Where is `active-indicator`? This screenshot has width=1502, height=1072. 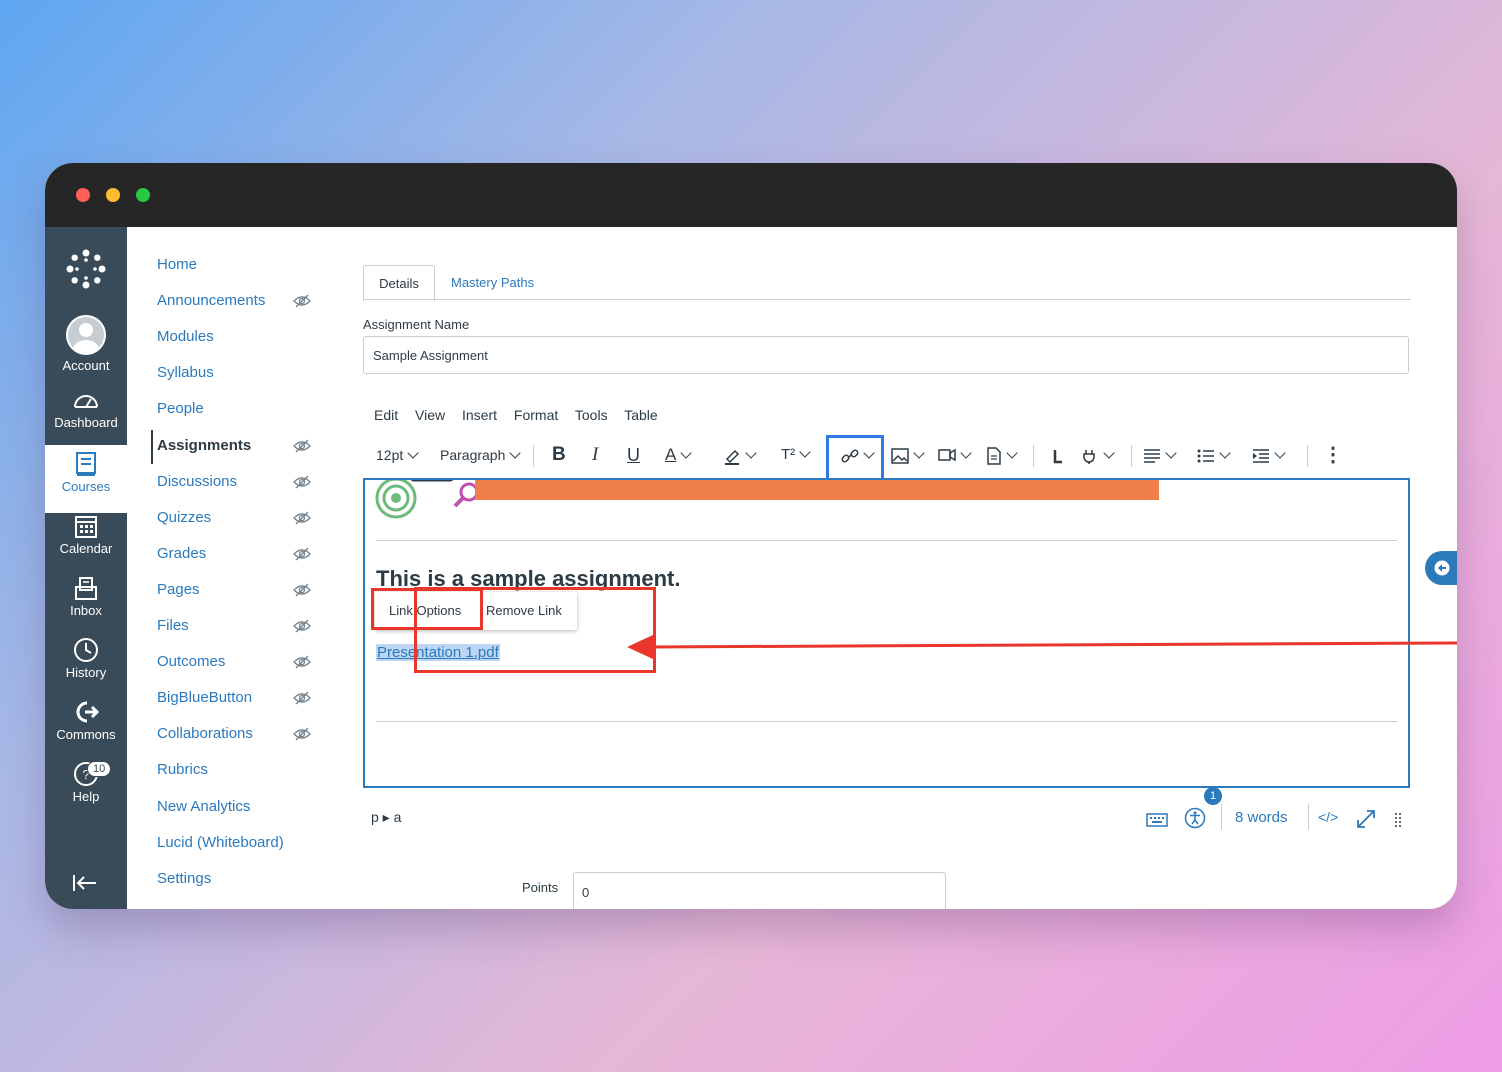
active-indicator is located at coordinates (152, 447).